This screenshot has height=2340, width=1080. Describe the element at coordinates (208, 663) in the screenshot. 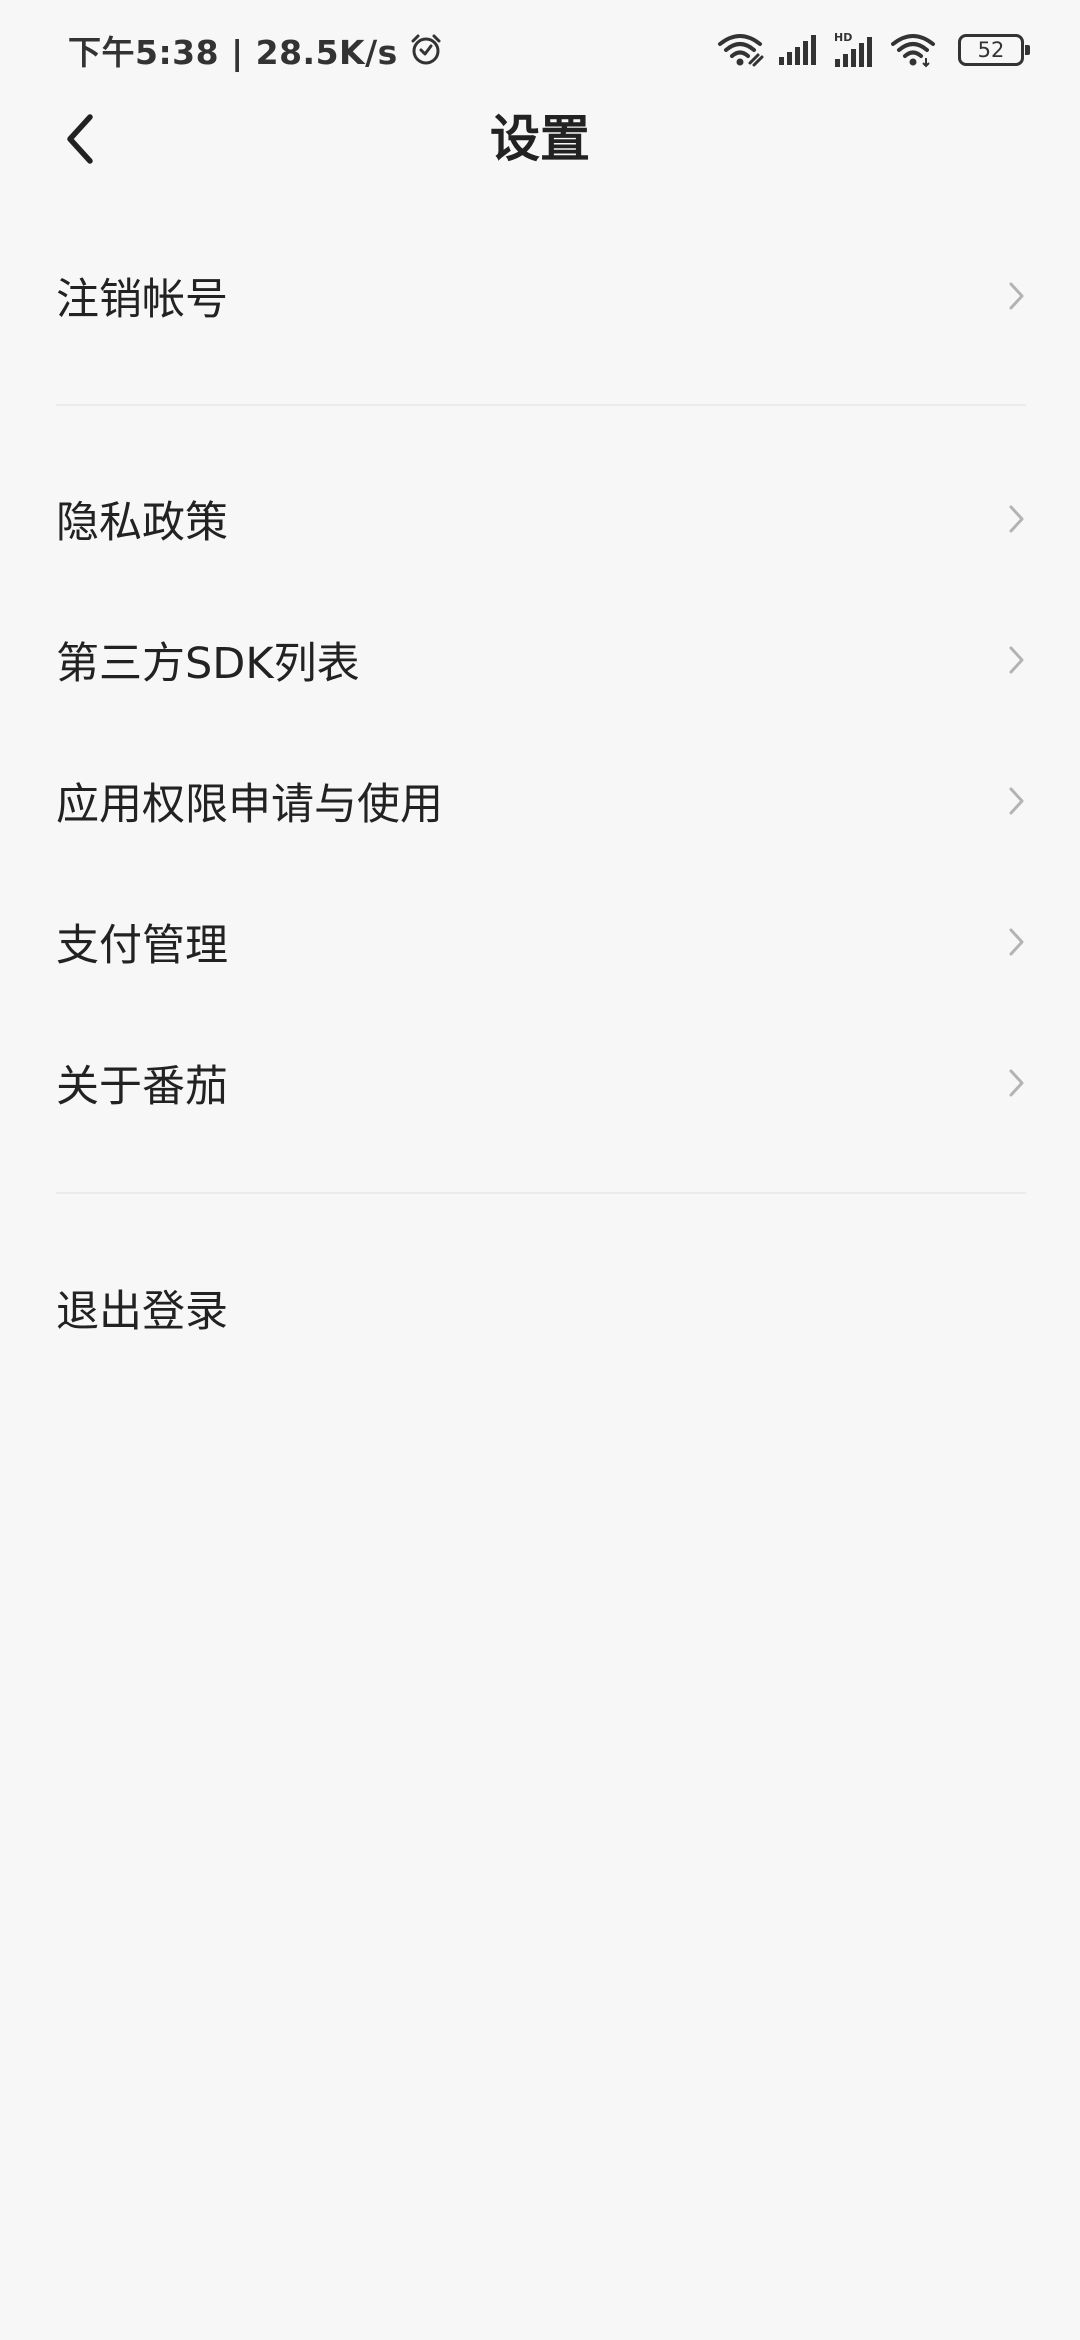

I see `settings-item-label: 第三方SDK列表` at that location.